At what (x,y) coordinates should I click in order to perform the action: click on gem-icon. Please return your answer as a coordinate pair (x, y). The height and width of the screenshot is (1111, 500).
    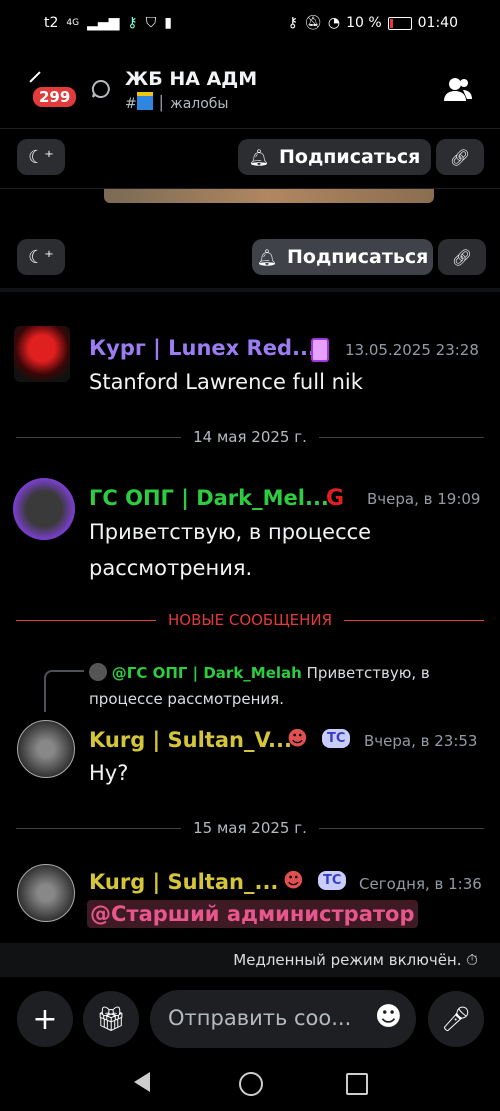
    Looking at the image, I should click on (320, 350).